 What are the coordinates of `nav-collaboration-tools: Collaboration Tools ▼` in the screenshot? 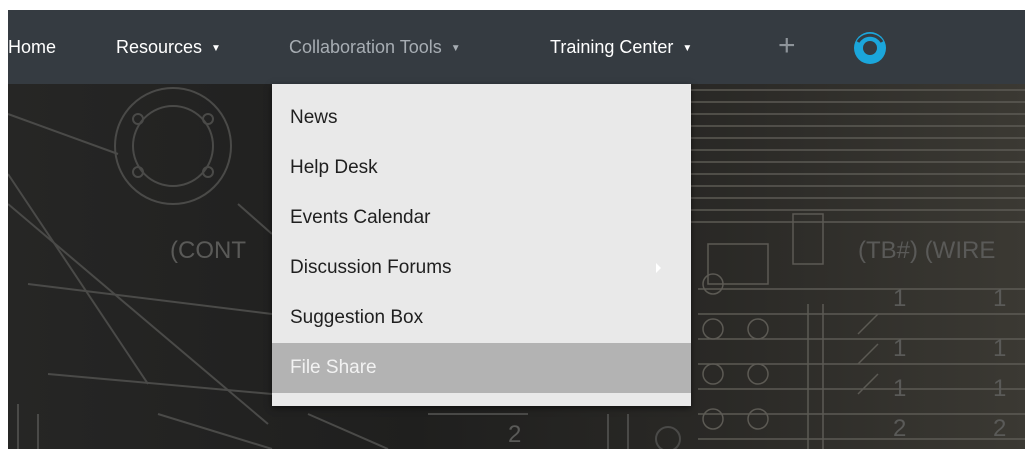 It's located at (375, 47).